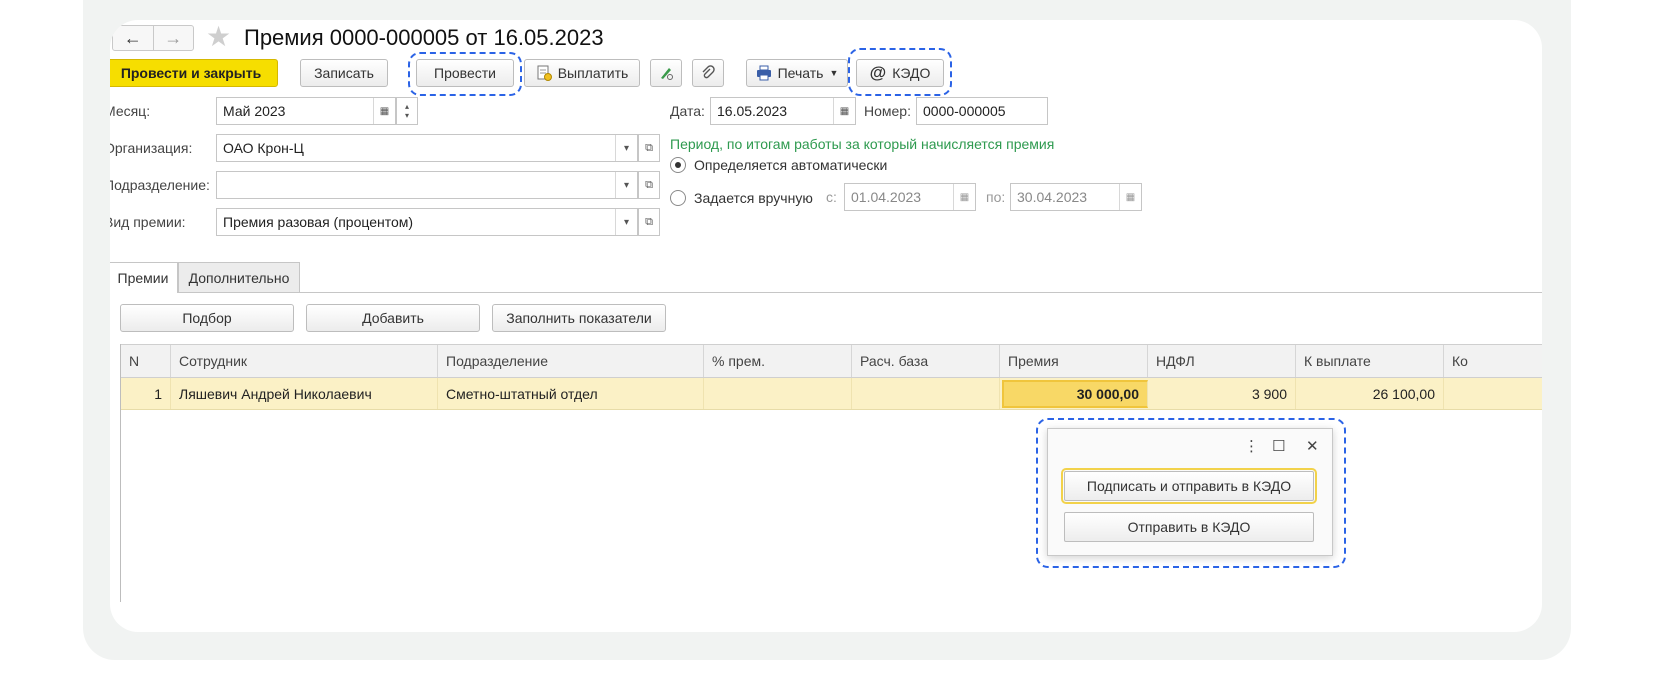  What do you see at coordinates (887, 111) in the screenshot?
I see `number-label: Номер:` at bounding box center [887, 111].